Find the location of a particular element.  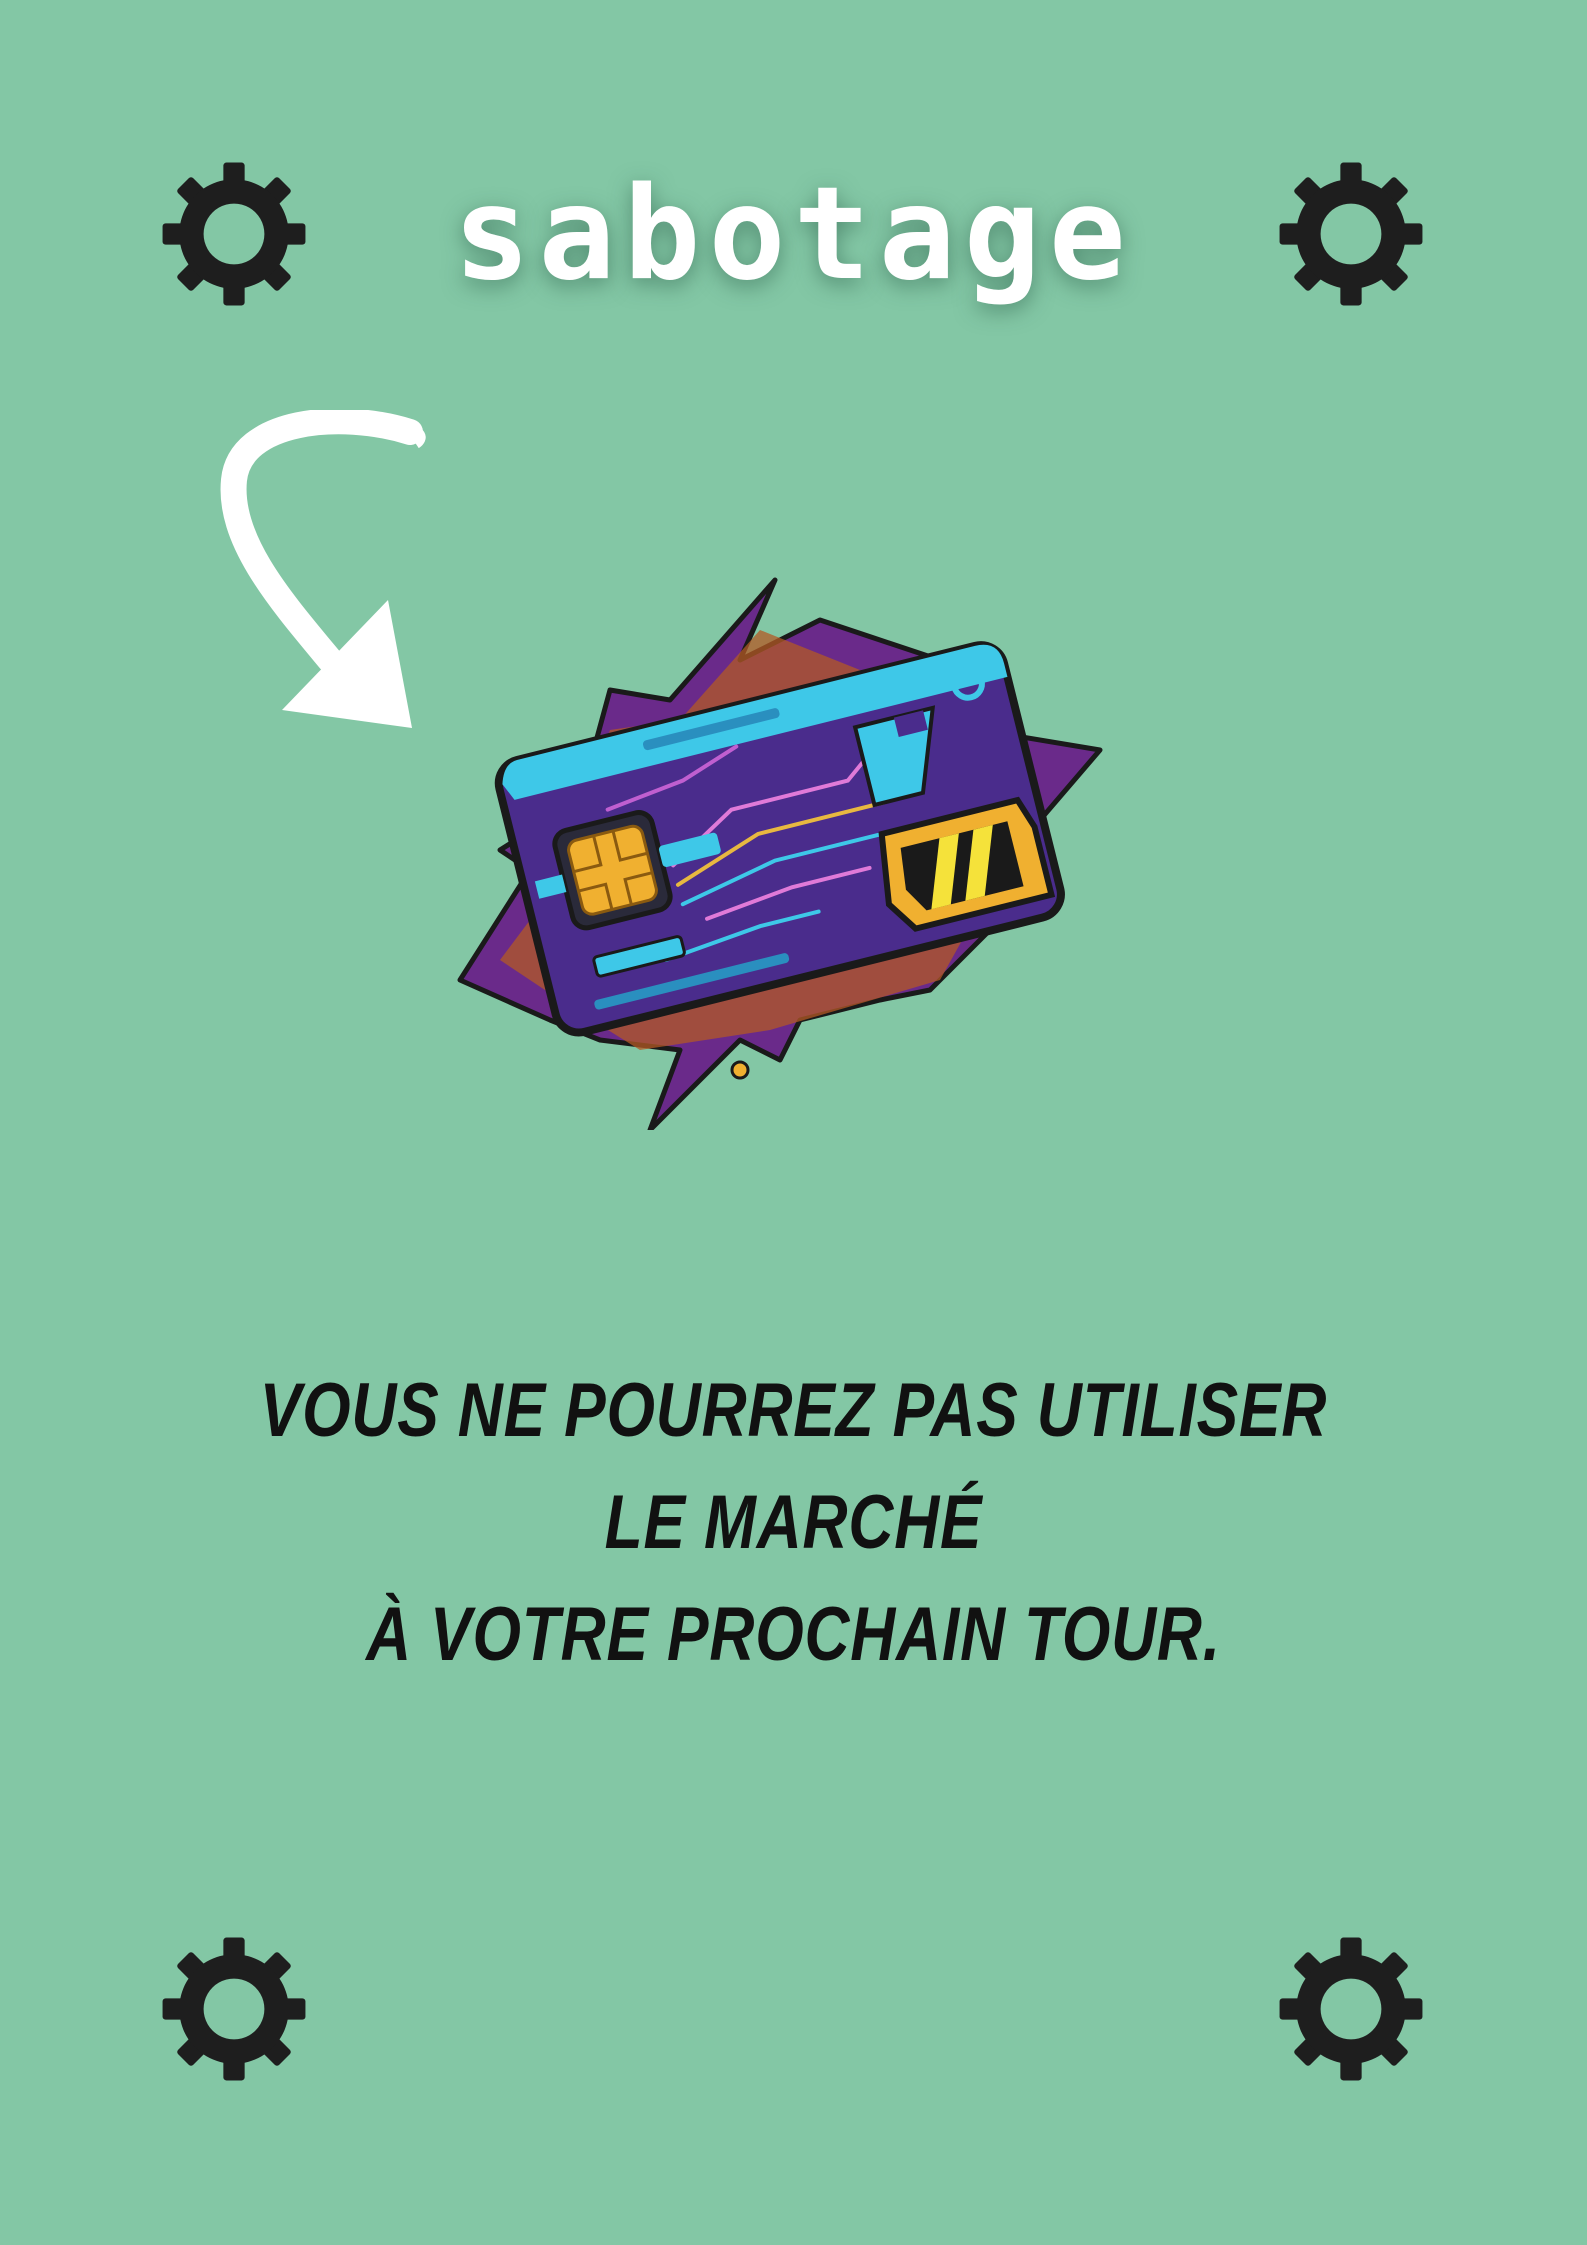

sim-card-icon is located at coordinates (780, 845).